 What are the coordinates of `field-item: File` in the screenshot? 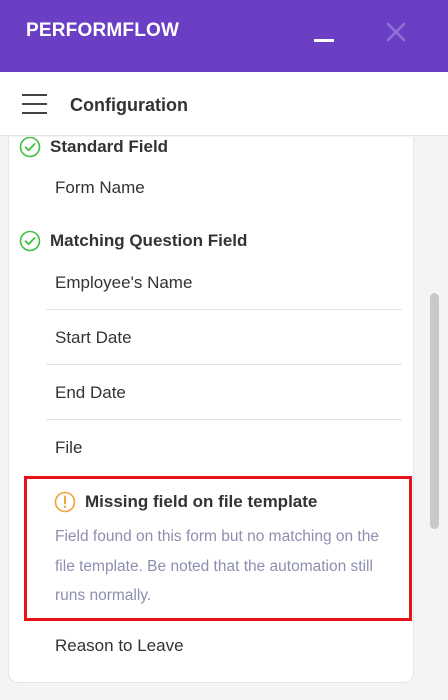 It's located at (69, 447).